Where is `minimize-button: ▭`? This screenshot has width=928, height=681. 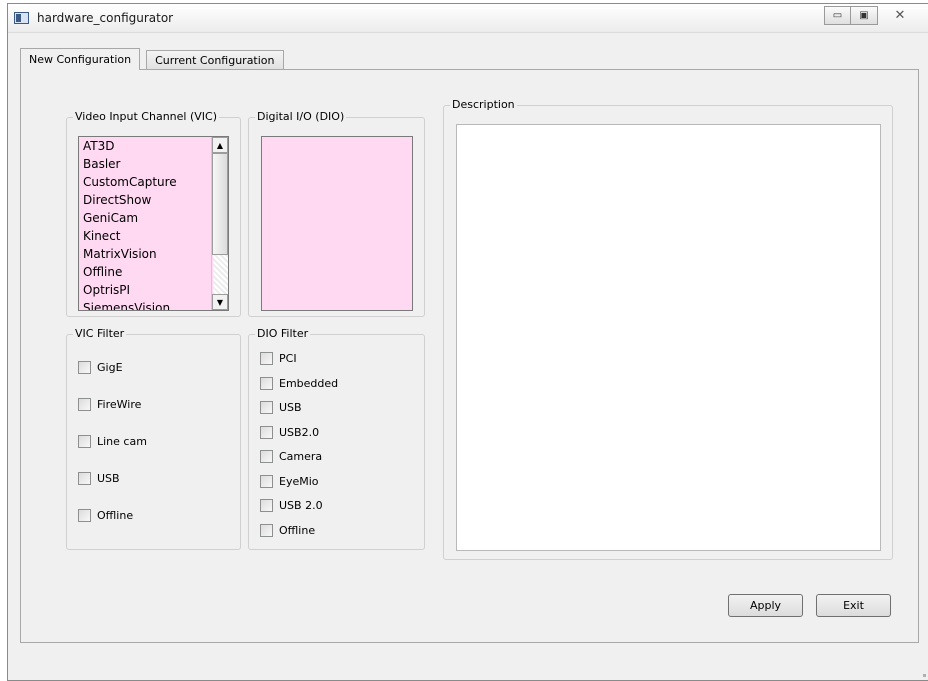
minimize-button: ▭ is located at coordinates (837, 15).